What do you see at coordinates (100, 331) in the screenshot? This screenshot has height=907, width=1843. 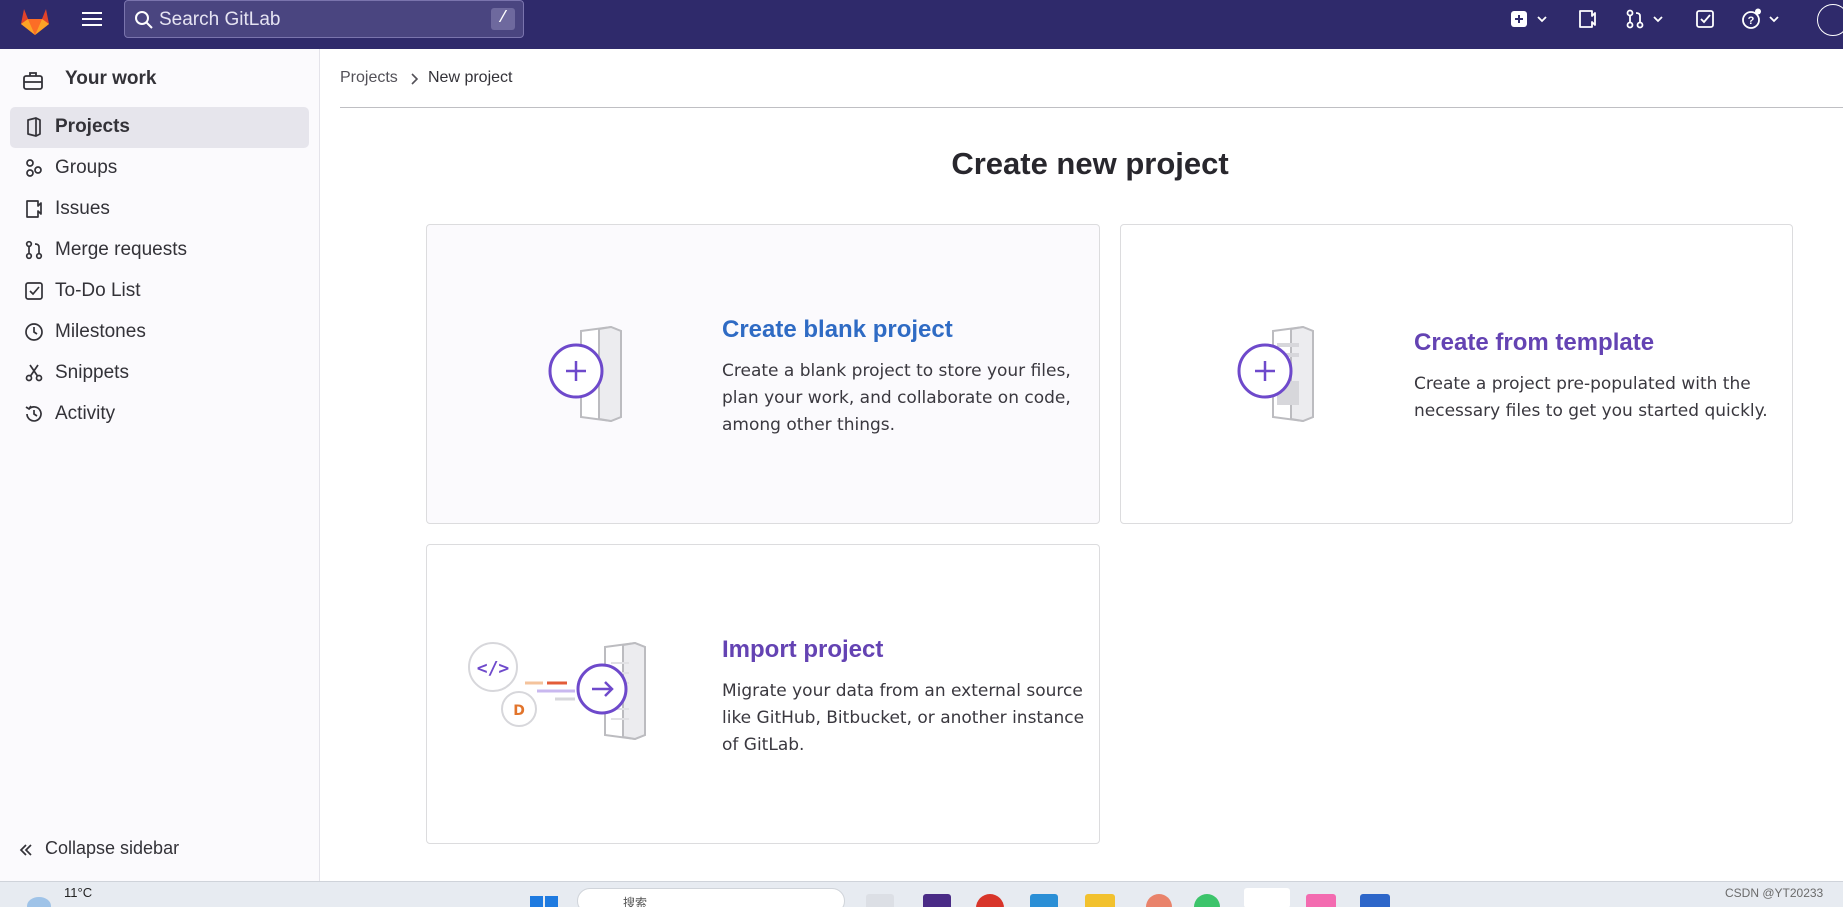 I see `sidebar-item-label: Milestones` at bounding box center [100, 331].